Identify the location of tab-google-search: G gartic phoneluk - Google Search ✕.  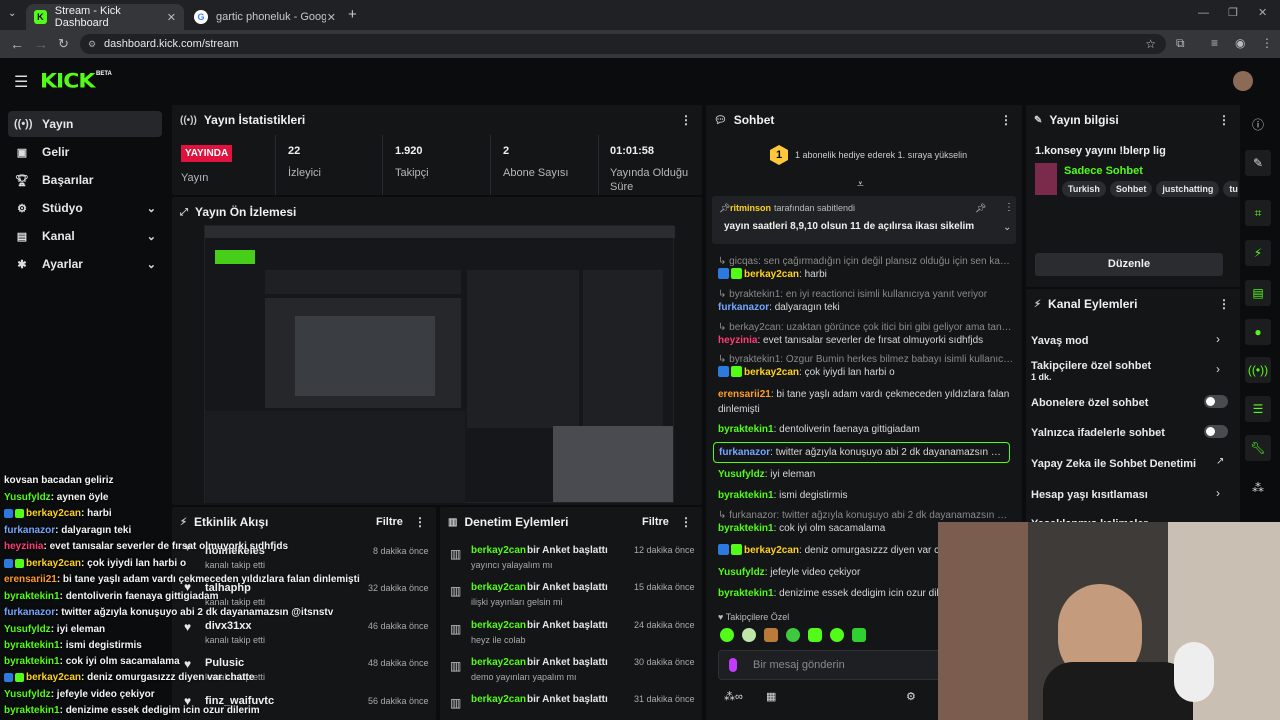
(265, 17).